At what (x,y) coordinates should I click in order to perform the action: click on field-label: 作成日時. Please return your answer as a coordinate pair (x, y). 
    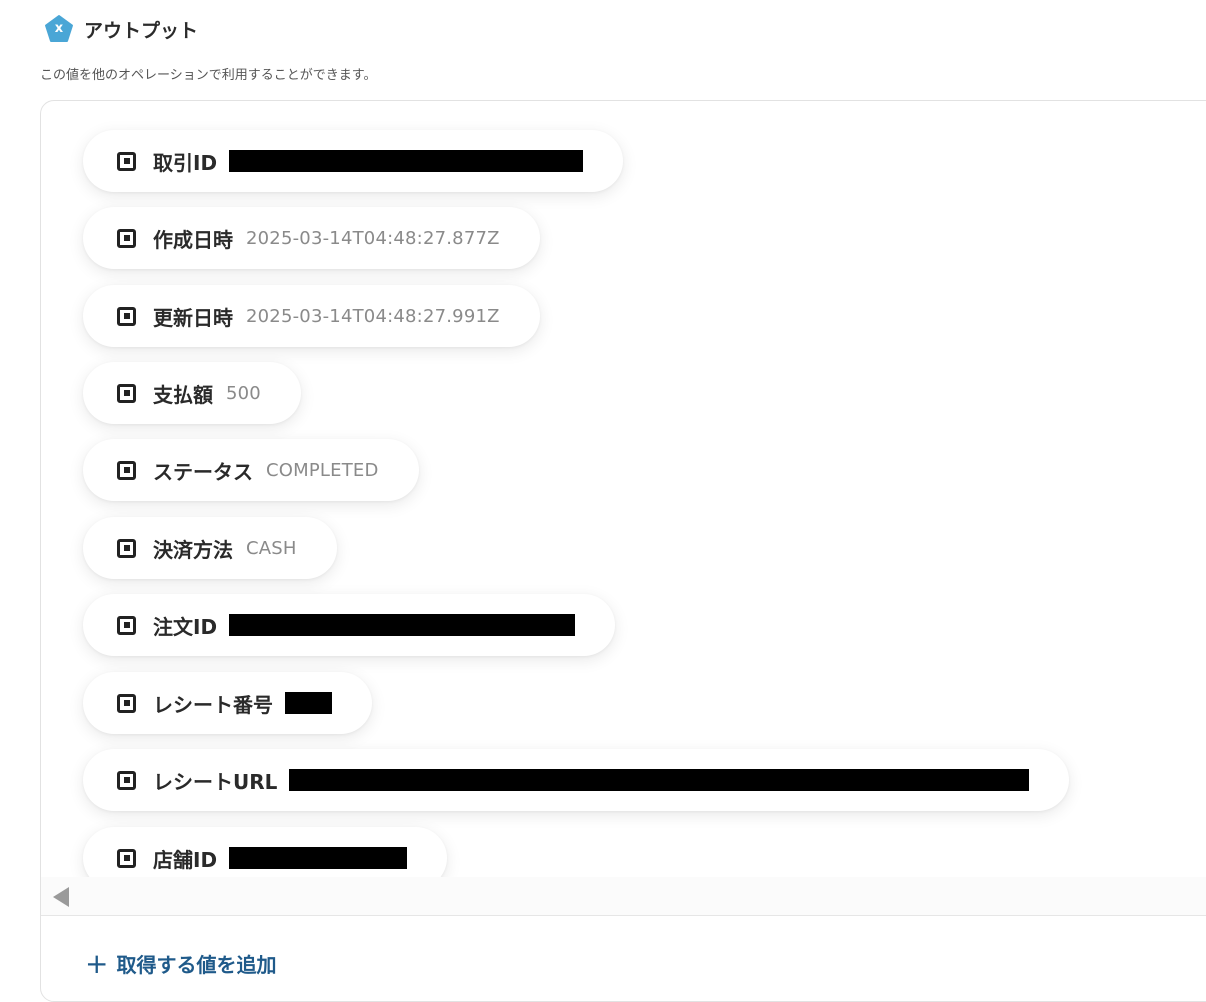
    Looking at the image, I should click on (193, 239).